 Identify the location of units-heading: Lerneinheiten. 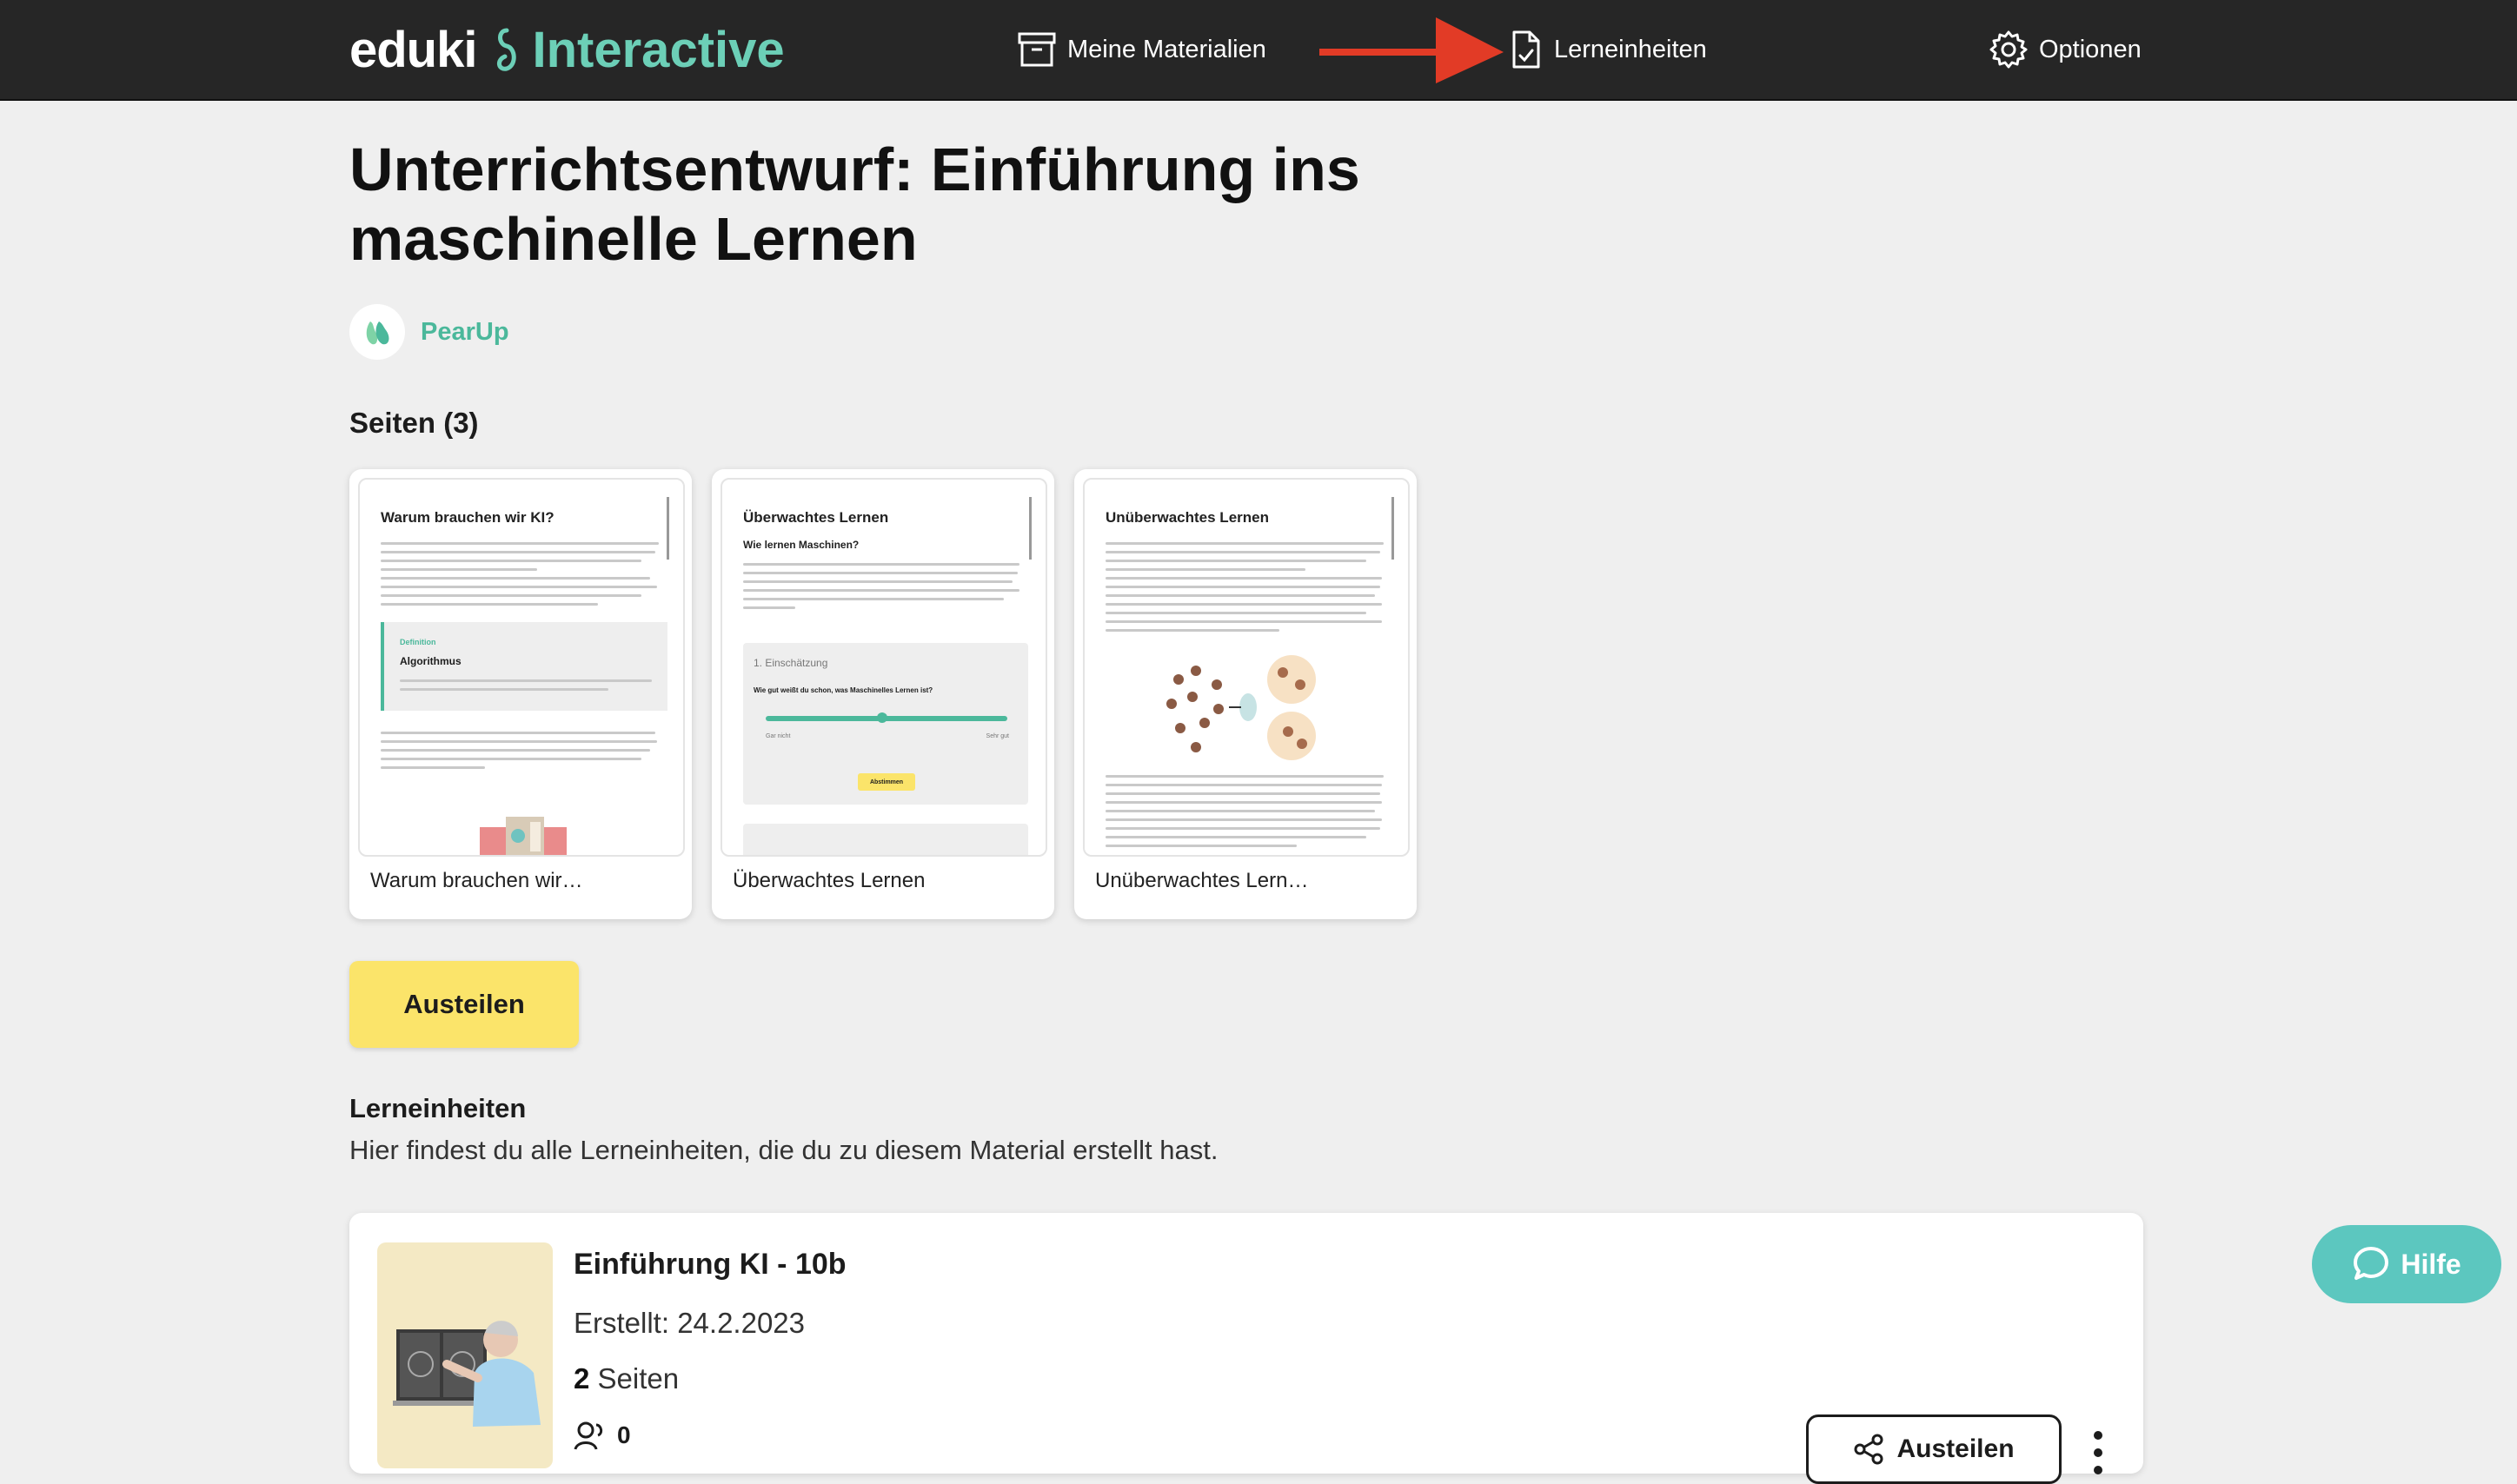
(438, 1108).